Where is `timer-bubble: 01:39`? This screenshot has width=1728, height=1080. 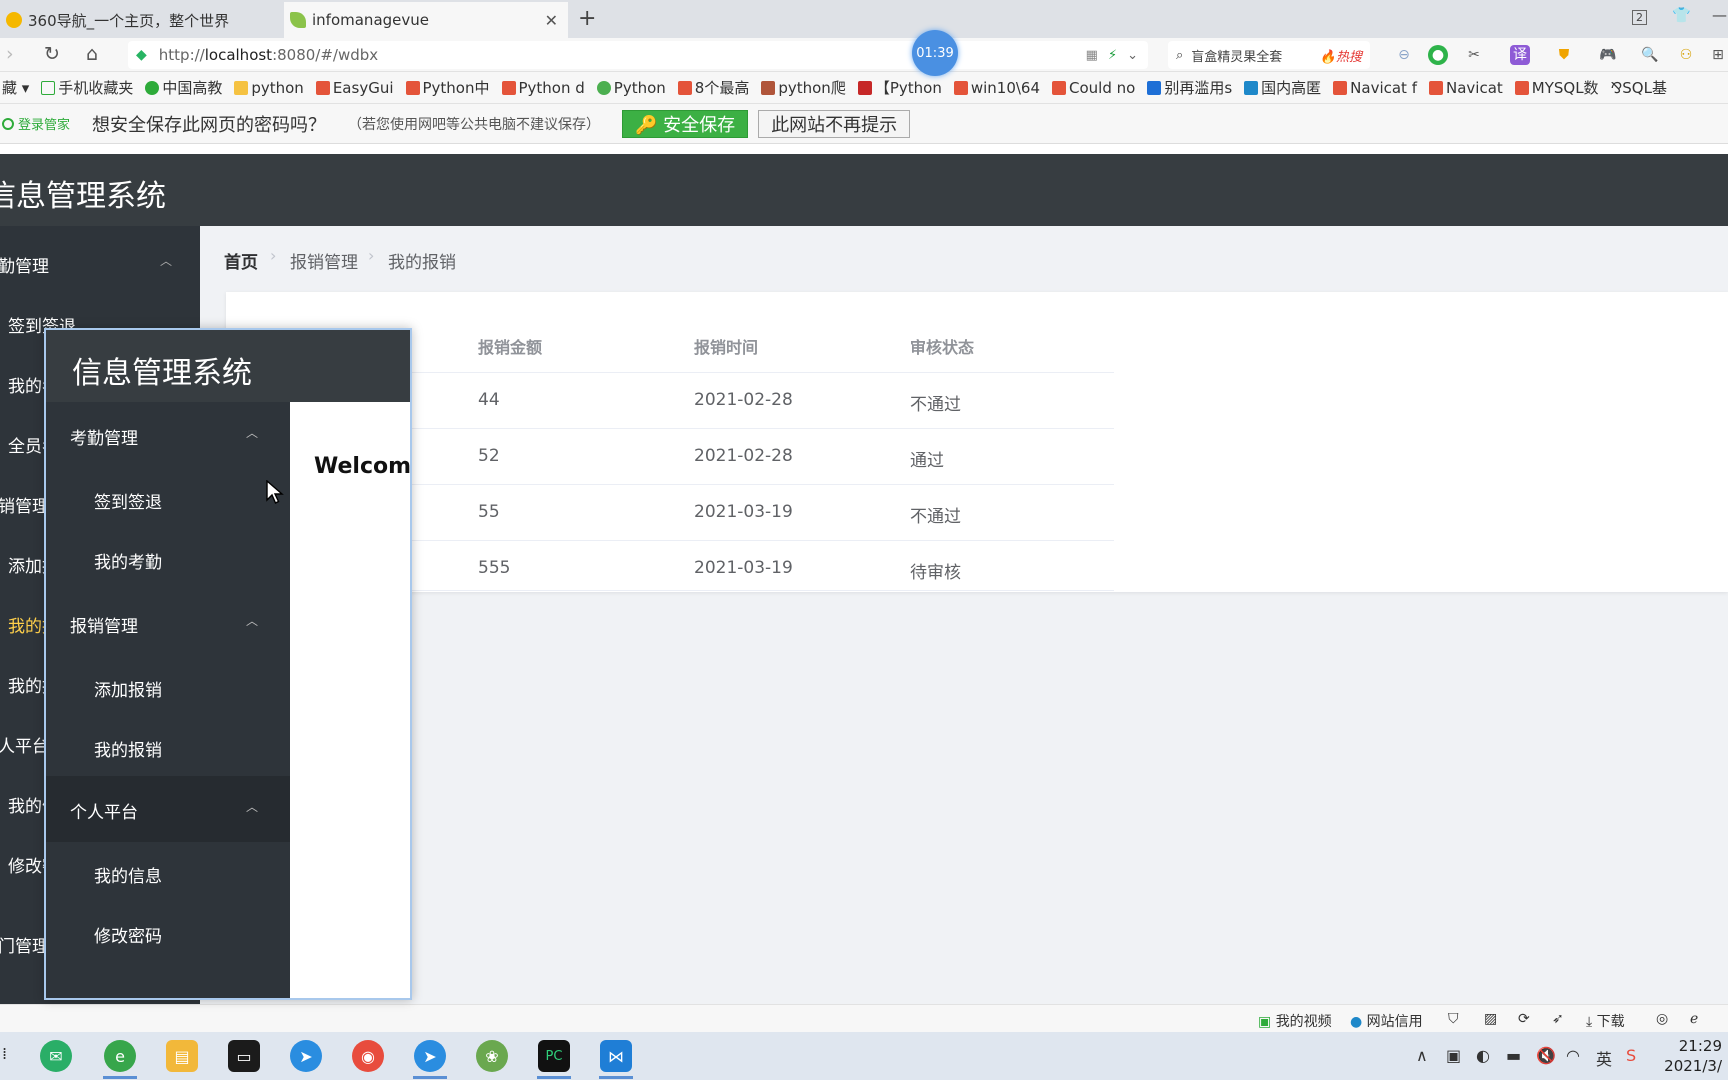 timer-bubble: 01:39 is located at coordinates (935, 53).